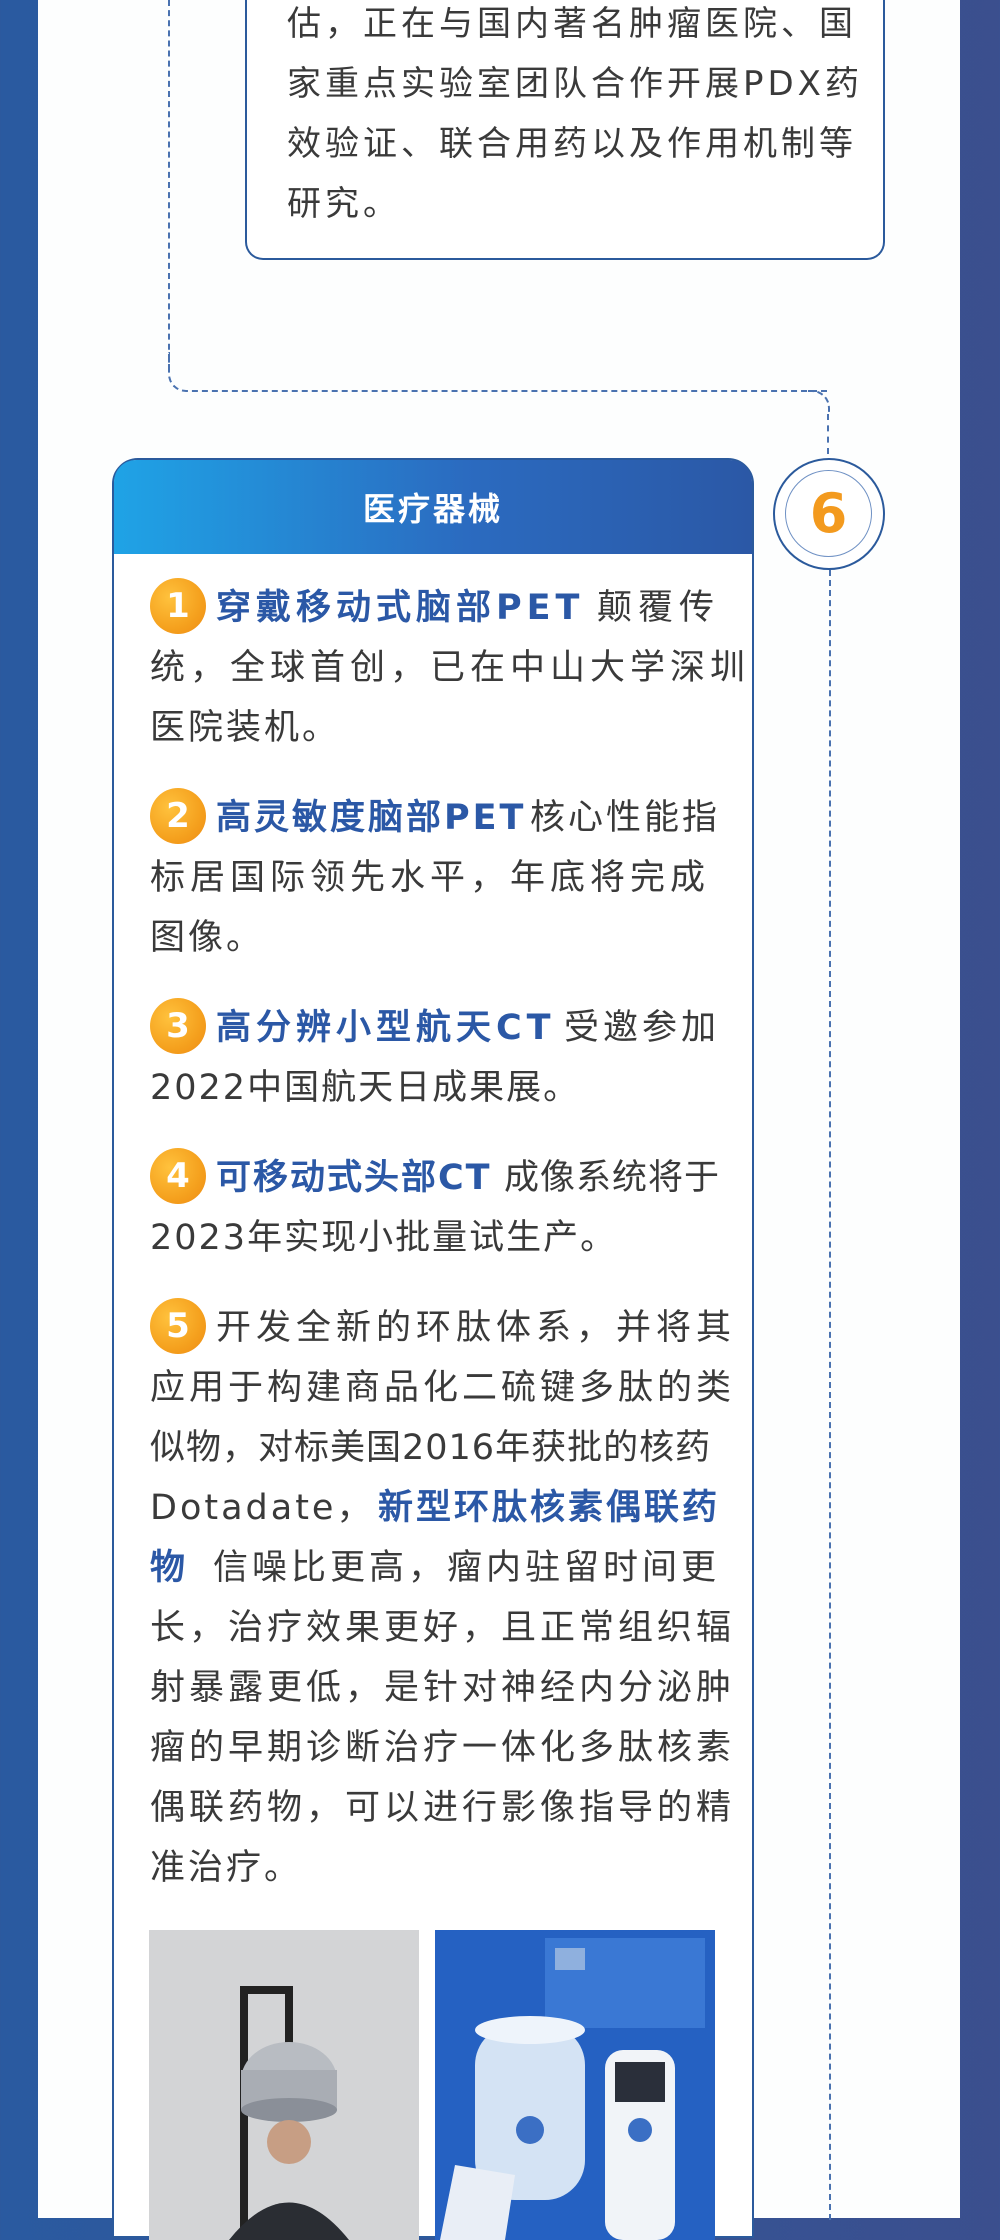 The width and height of the screenshot is (1000, 2240). I want to click on highlight-text: 新型环肽核素偶联药, so click(548, 1508).